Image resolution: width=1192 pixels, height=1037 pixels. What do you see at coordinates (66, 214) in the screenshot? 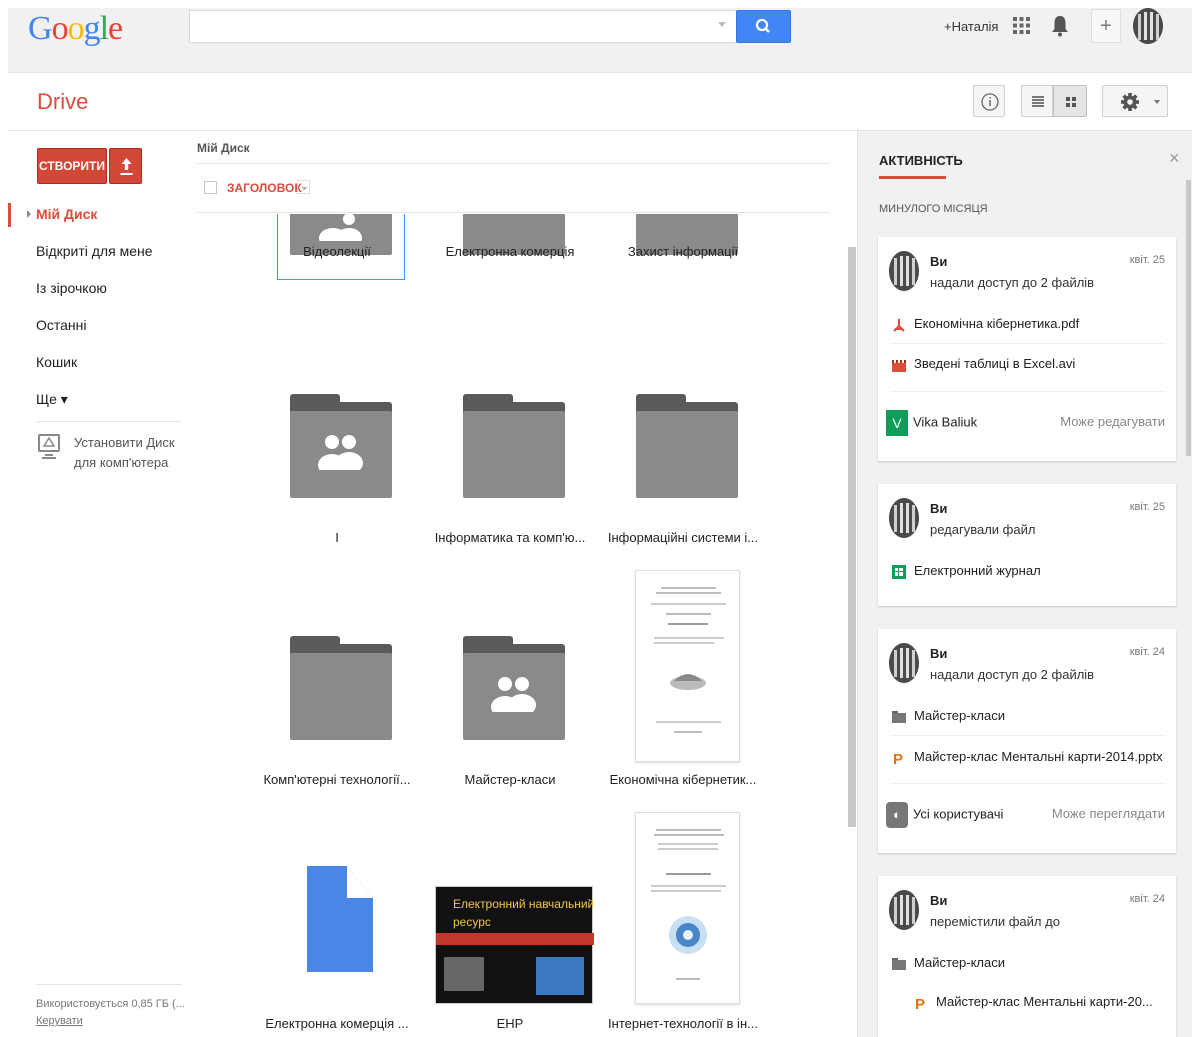
I see `sidebar-item-my-drive: Мій Диск` at bounding box center [66, 214].